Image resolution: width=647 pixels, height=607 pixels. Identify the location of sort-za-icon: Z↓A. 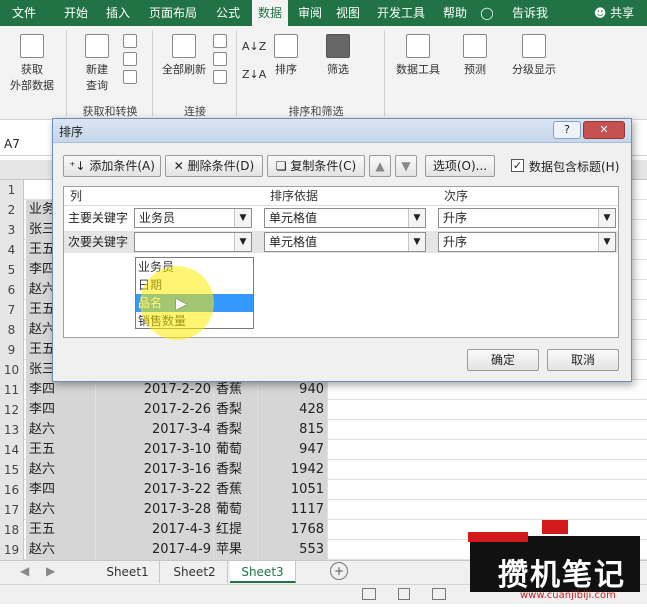
(254, 74).